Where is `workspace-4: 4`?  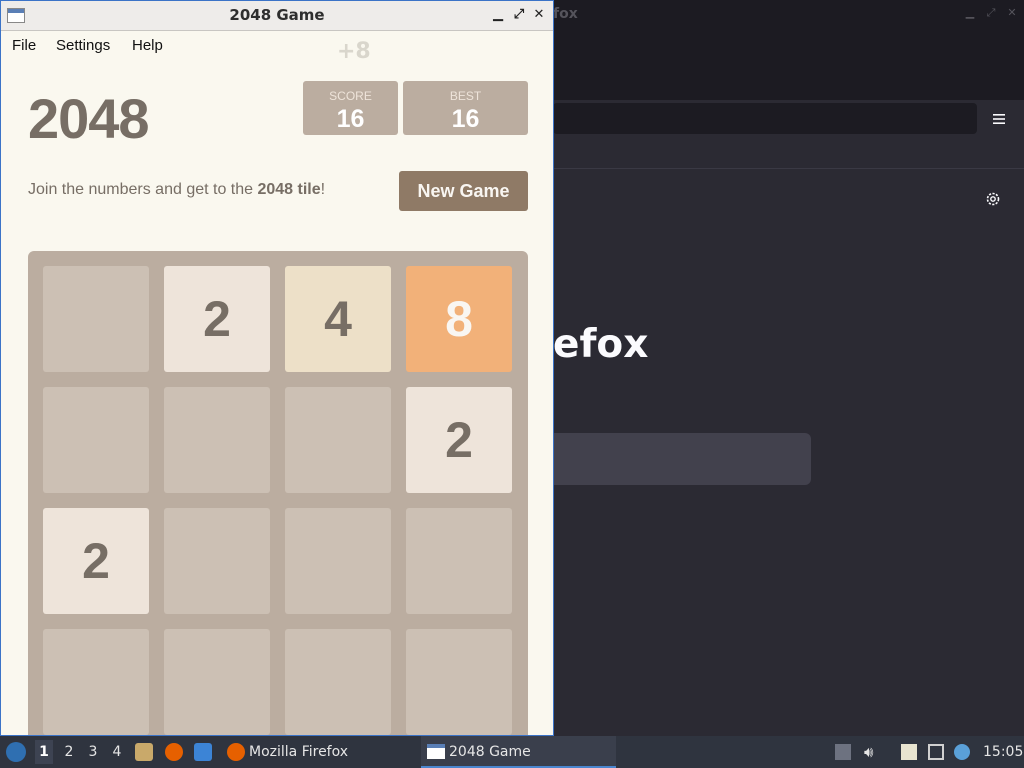
workspace-4: 4 is located at coordinates (117, 756).